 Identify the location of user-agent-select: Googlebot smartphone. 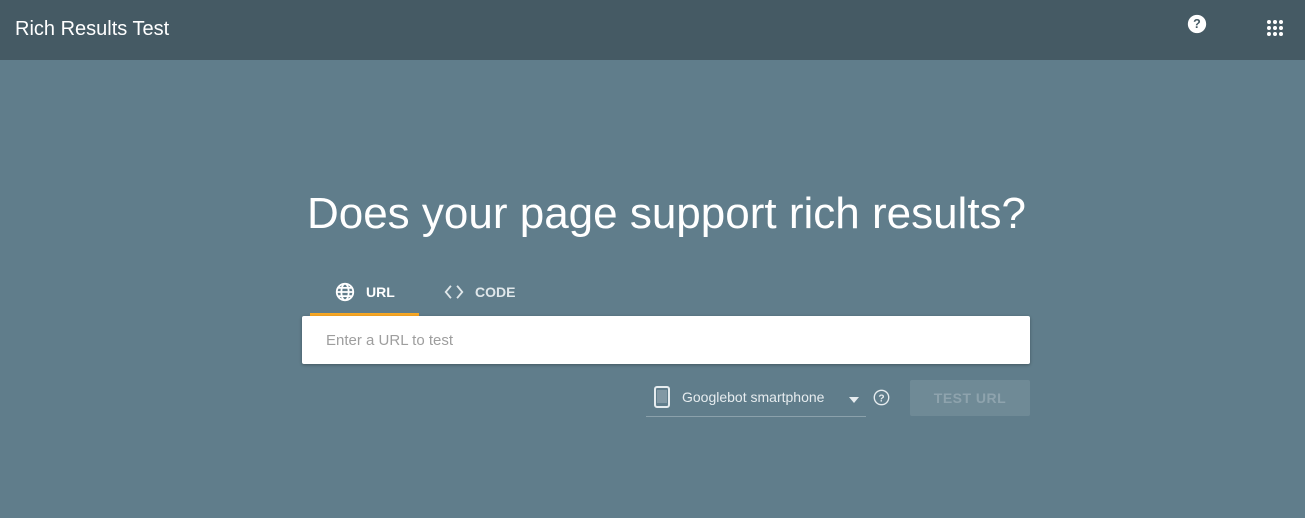
(756, 398).